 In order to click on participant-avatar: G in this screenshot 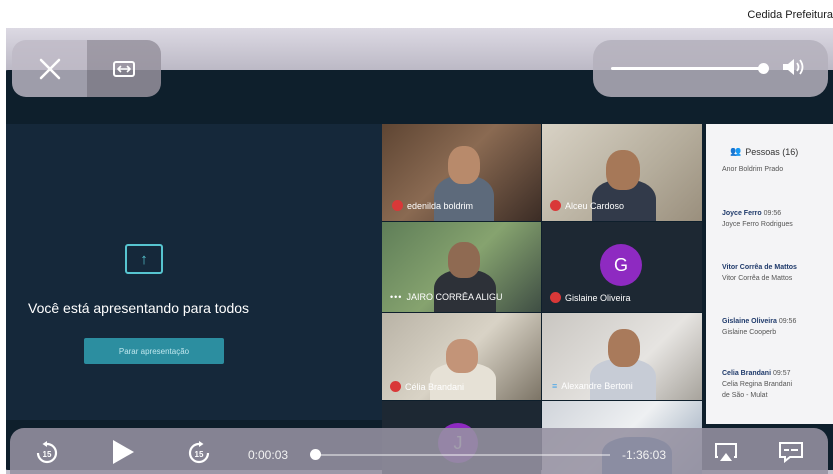, I will do `click(621, 265)`.